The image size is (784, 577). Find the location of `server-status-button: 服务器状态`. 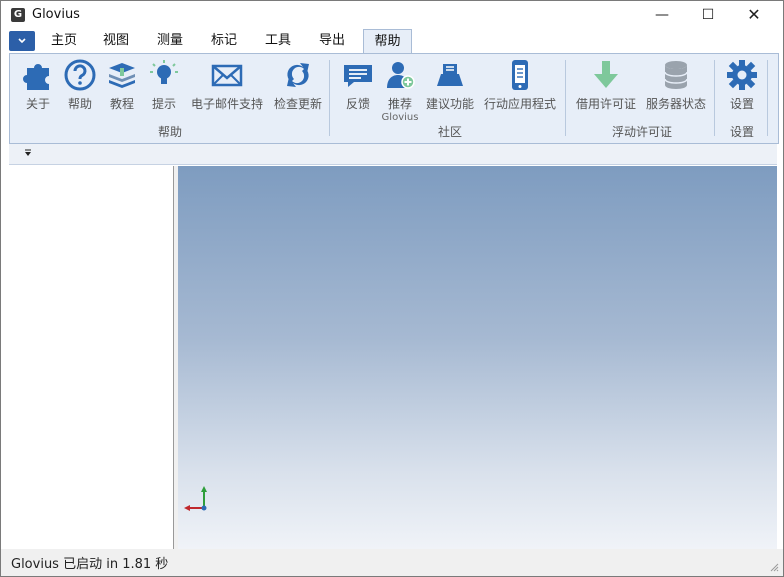

server-status-button: 服务器状态 is located at coordinates (676, 85).